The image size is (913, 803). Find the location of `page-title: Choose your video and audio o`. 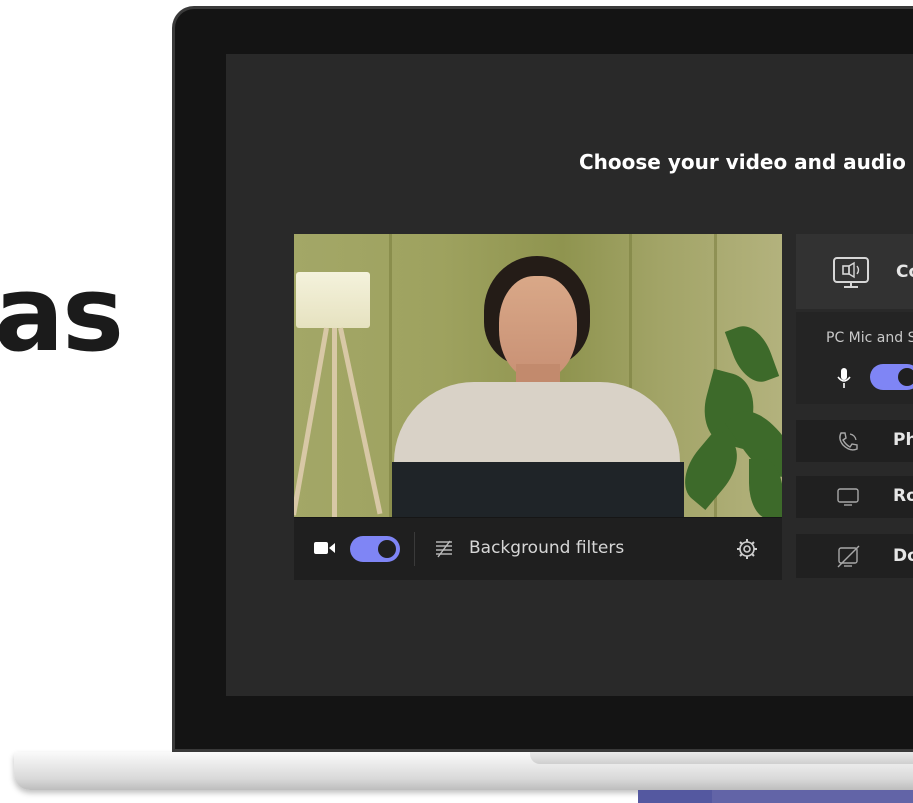

page-title: Choose your video and audio o is located at coordinates (746, 162).